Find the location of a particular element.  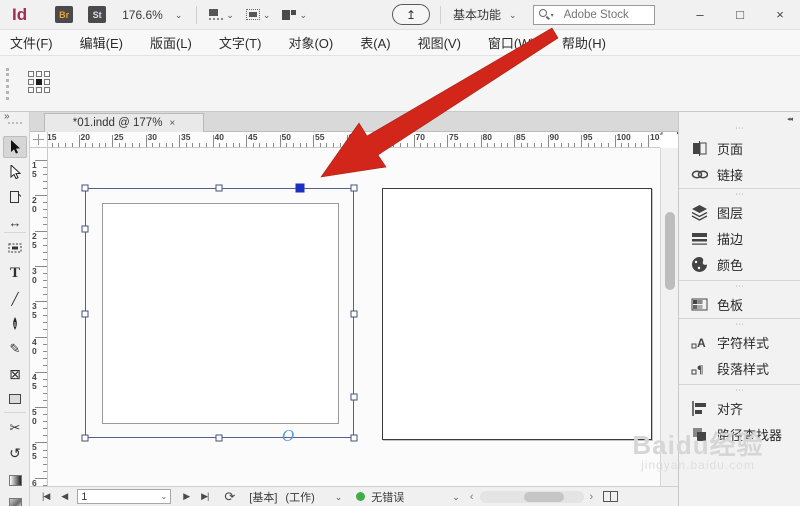

horizontal-scrollbar is located at coordinates (531, 496).